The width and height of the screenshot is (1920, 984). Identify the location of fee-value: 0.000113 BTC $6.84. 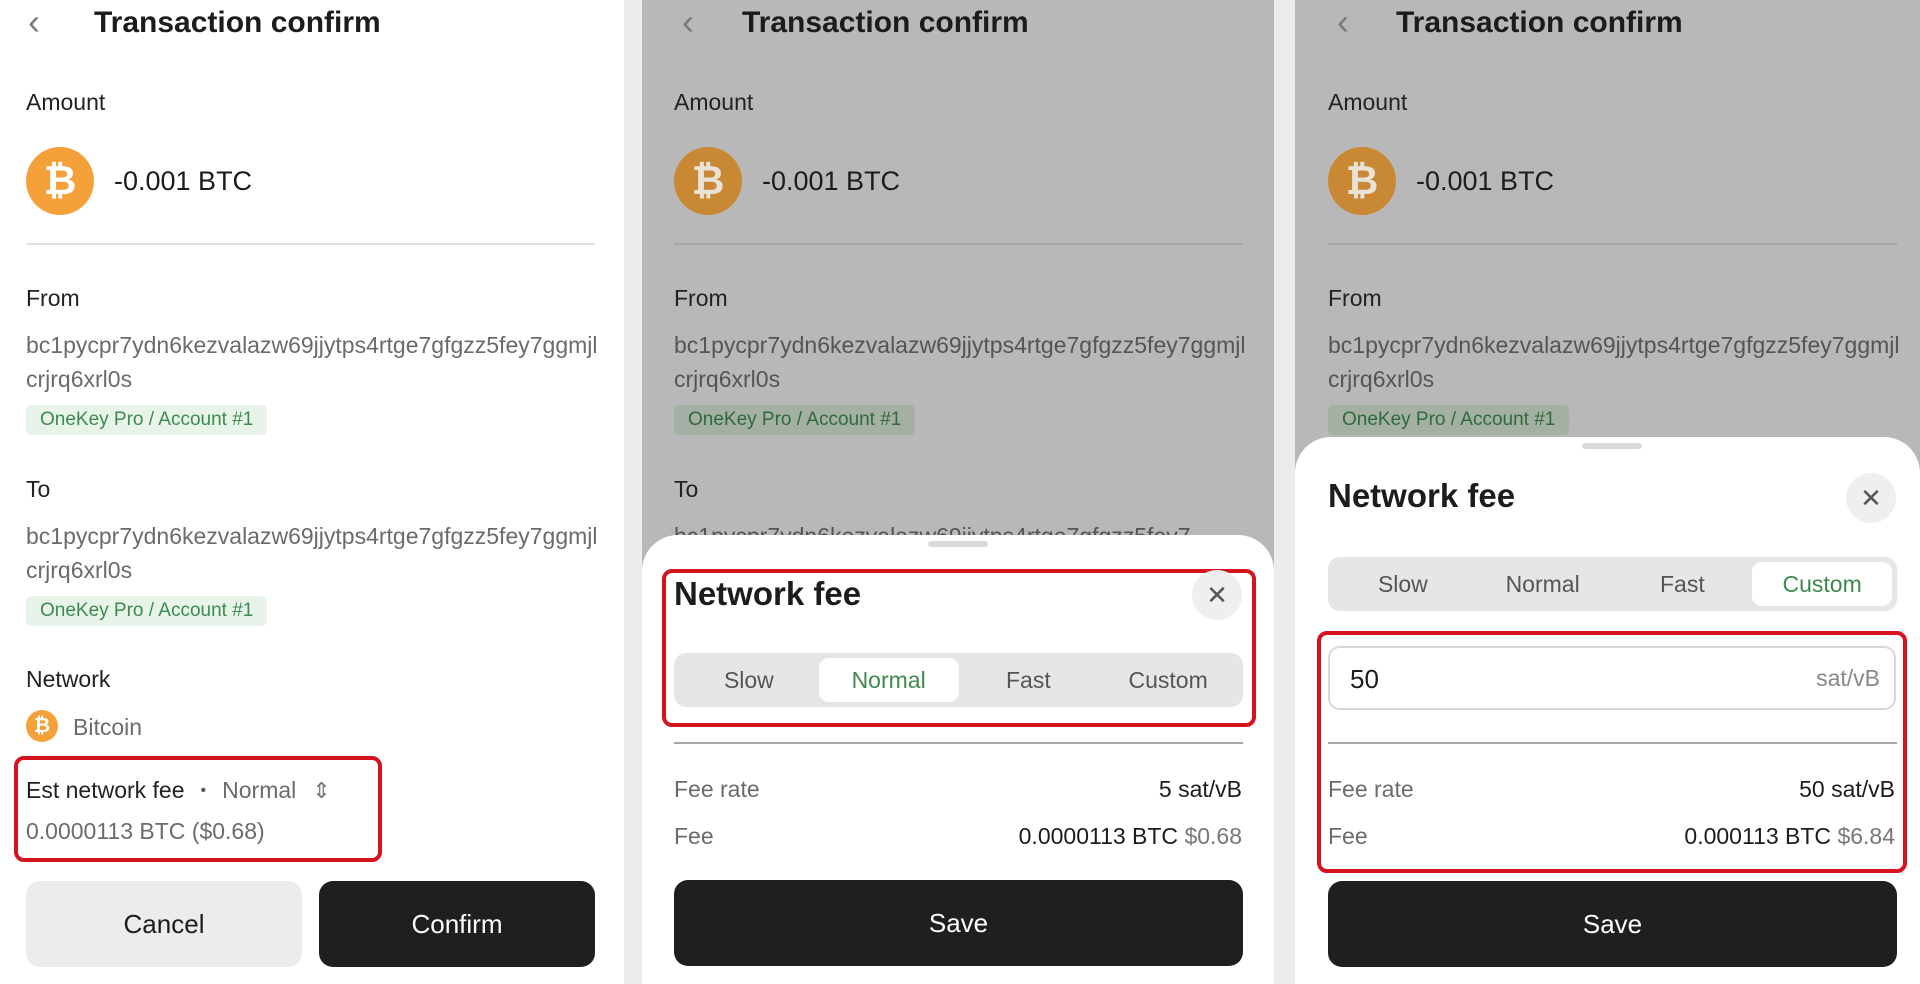
(1789, 836).